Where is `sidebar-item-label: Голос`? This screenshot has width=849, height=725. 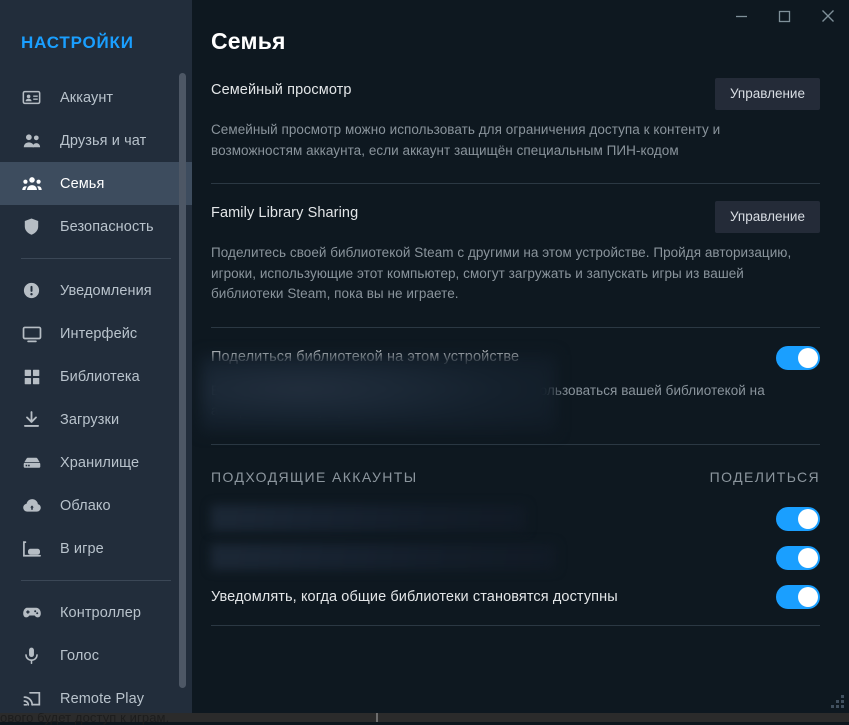 sidebar-item-label: Голос is located at coordinates (80, 655).